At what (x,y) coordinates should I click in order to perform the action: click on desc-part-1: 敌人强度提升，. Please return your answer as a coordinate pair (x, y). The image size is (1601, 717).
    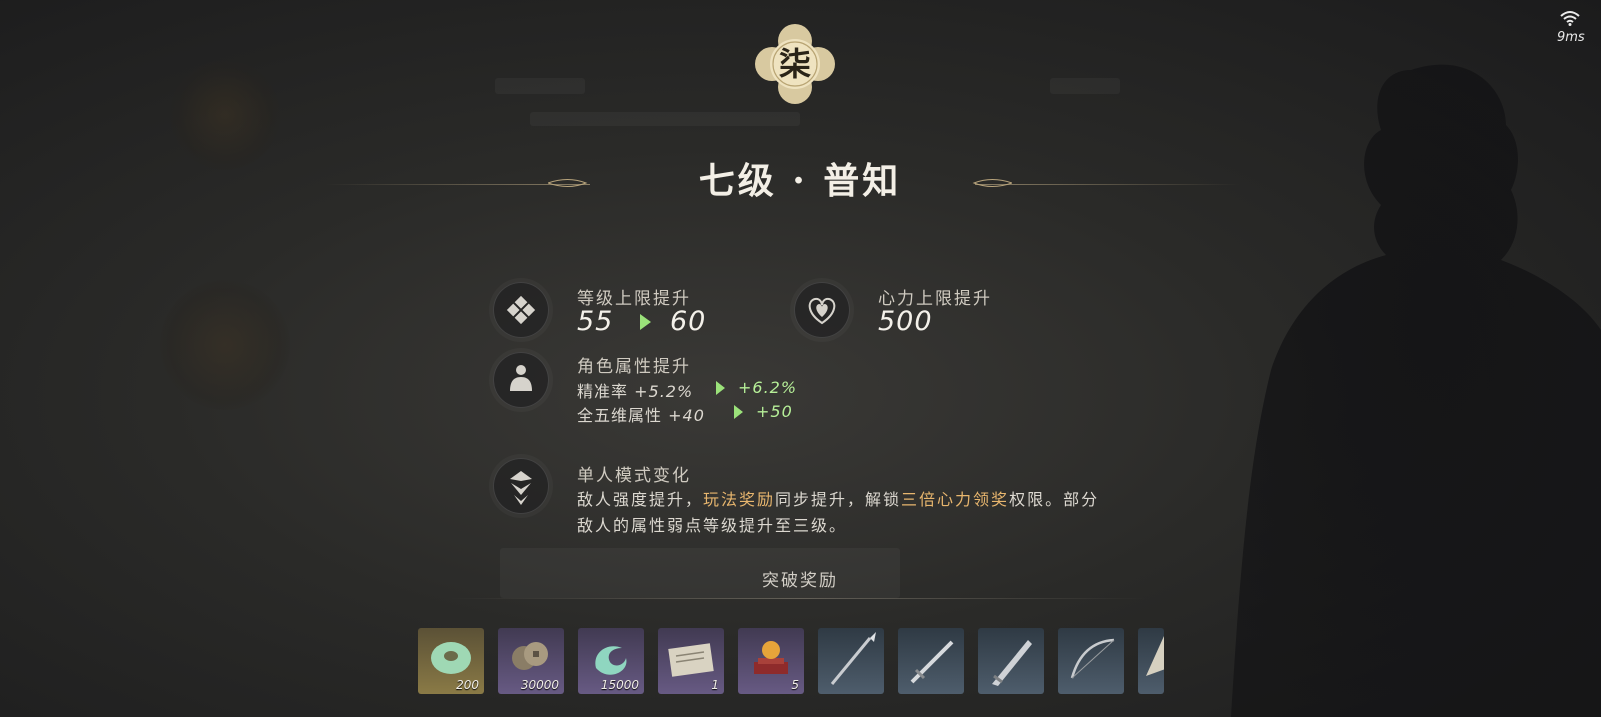
    Looking at the image, I should click on (640, 499).